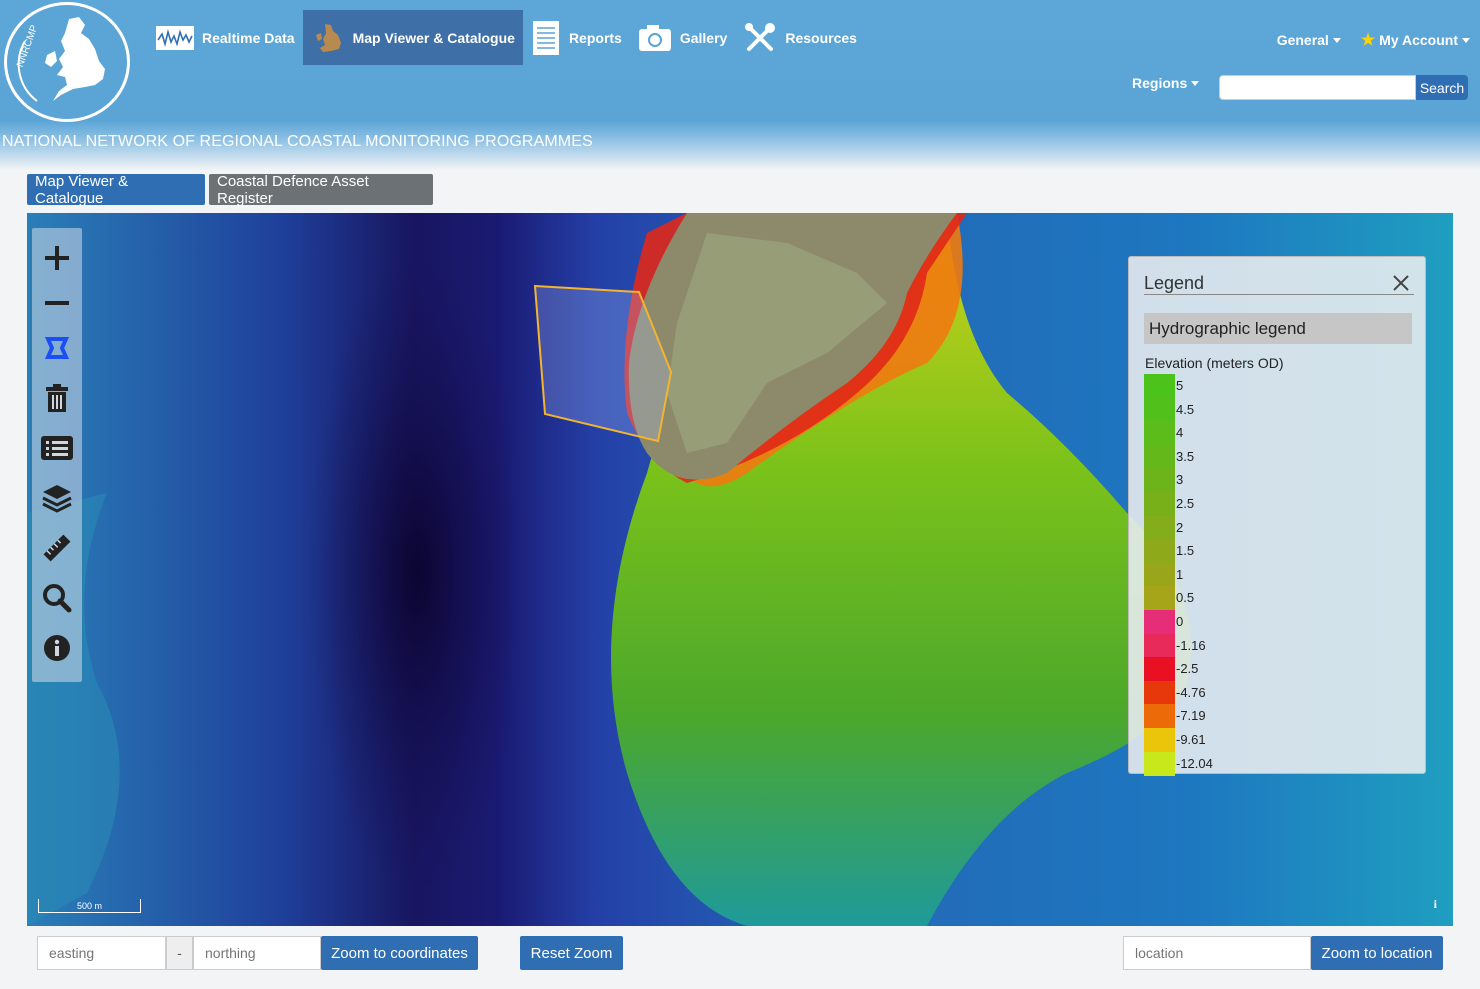 The image size is (1480, 989). What do you see at coordinates (595, 37) in the screenshot?
I see `nav-label: Reports` at bounding box center [595, 37].